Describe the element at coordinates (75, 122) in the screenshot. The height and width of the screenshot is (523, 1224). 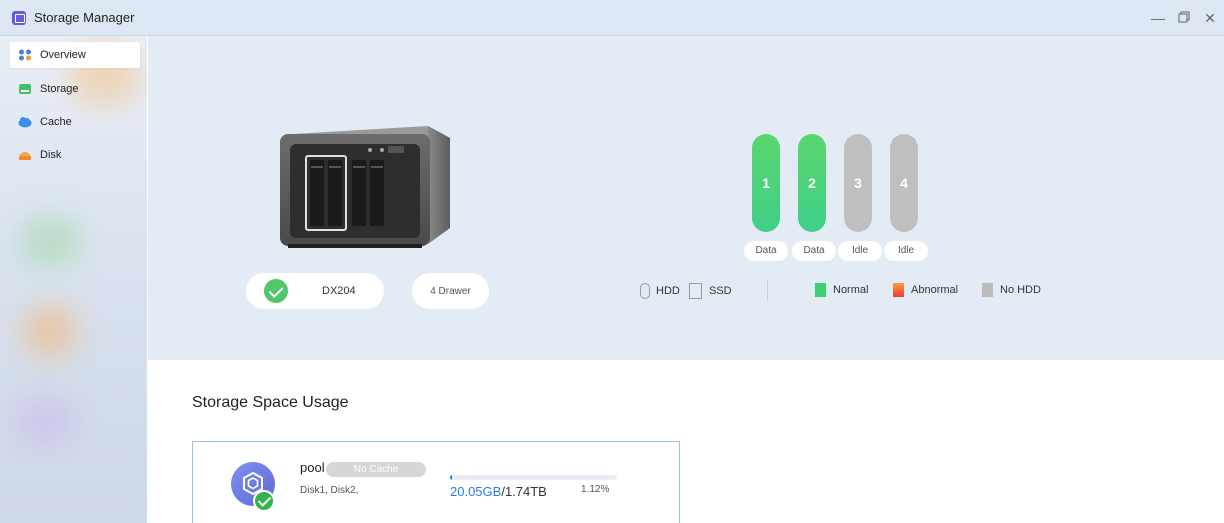
I see `sidebar-item-cache: Cache` at that location.